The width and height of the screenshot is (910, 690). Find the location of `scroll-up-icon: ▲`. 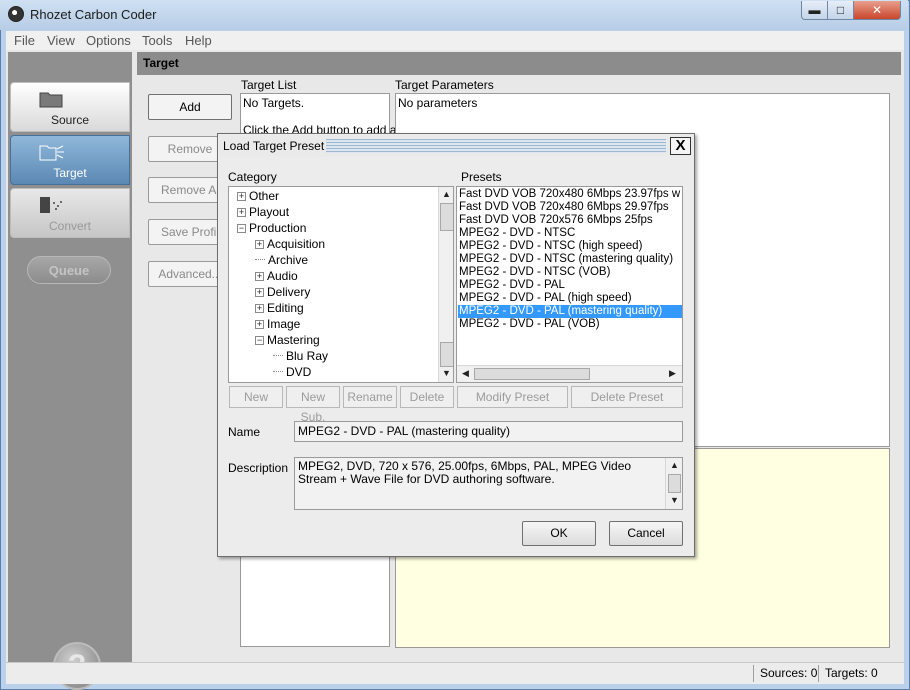

scroll-up-icon: ▲ is located at coordinates (446, 194).